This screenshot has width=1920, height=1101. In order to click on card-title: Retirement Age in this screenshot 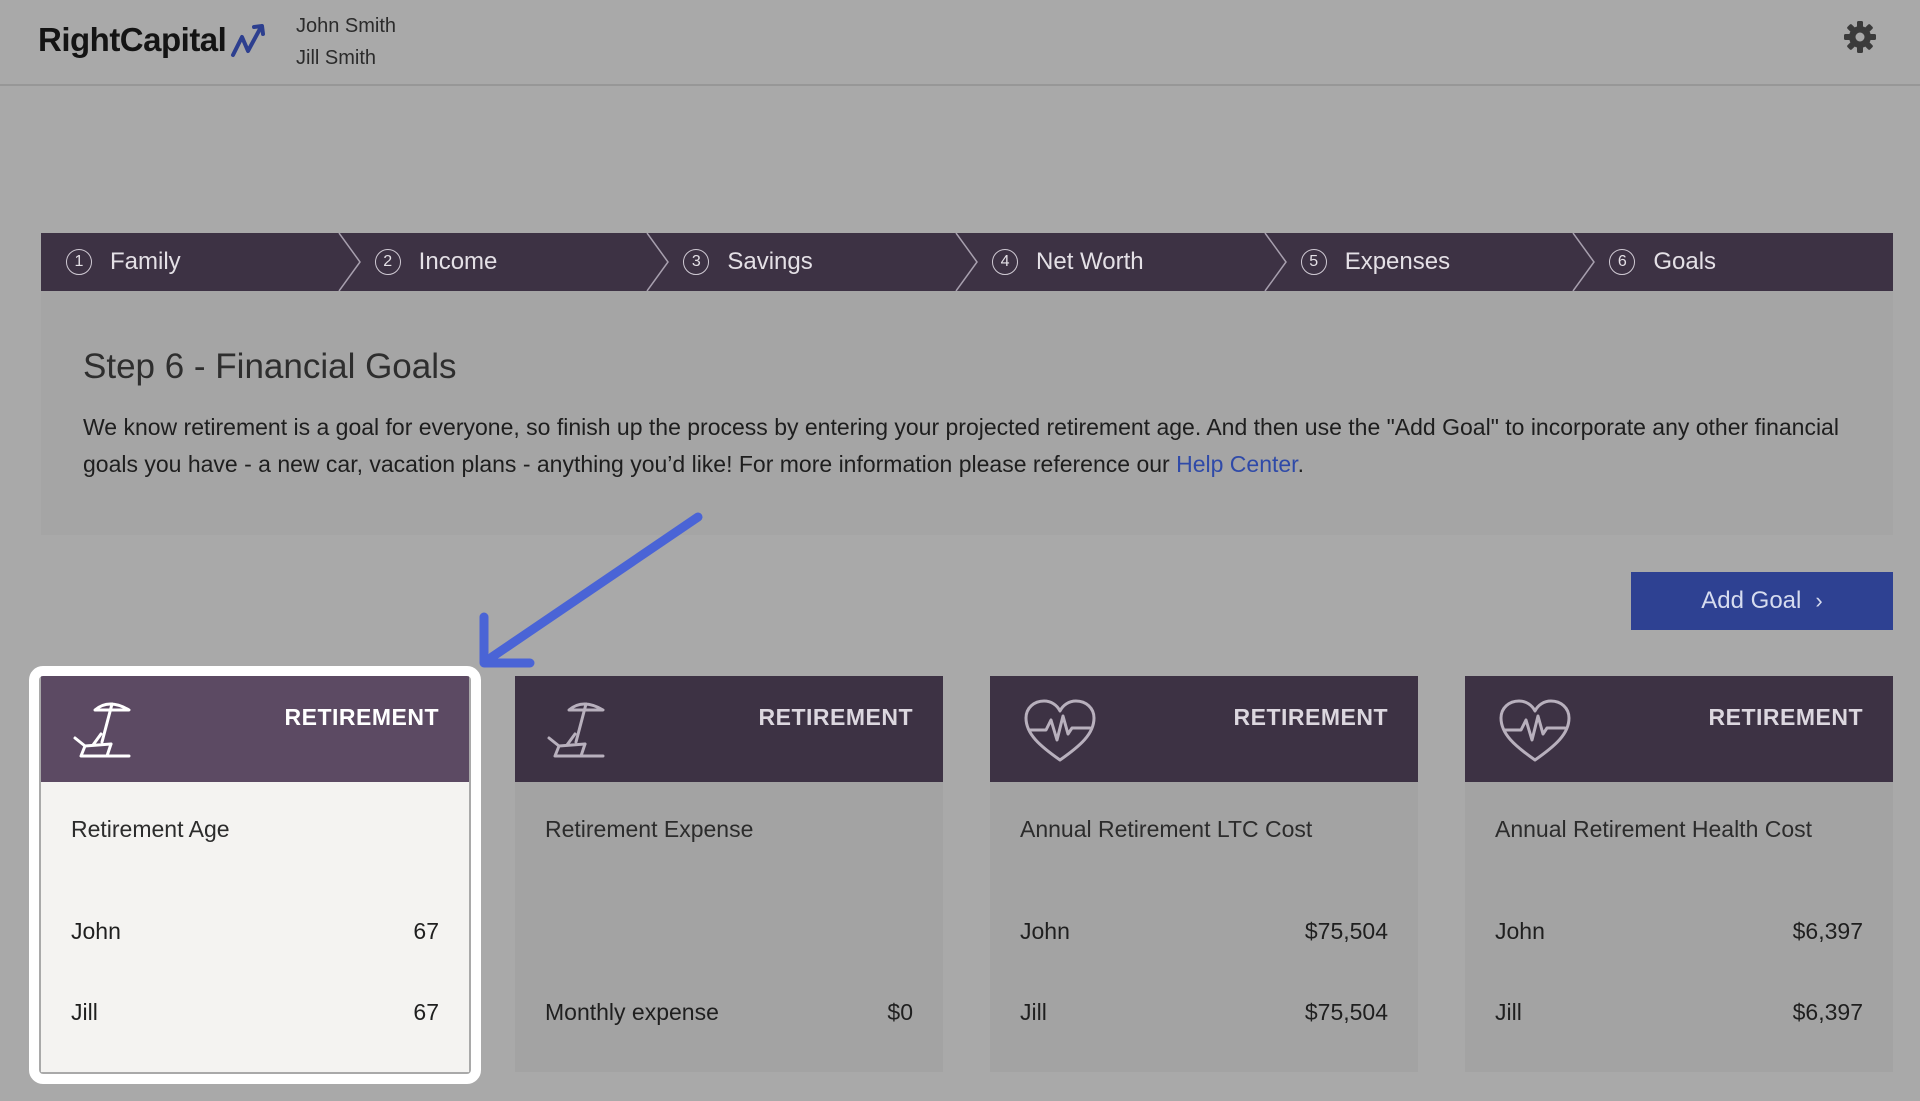, I will do `click(150, 829)`.